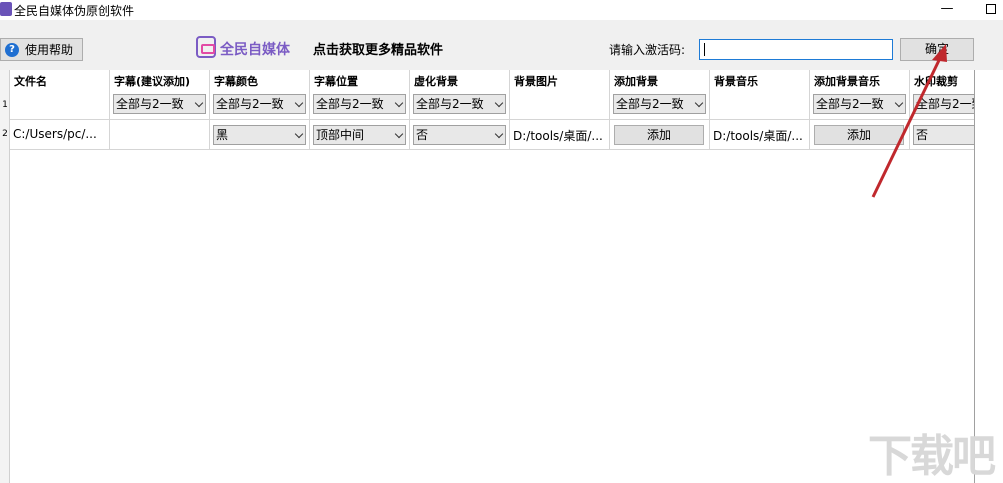 This screenshot has width=1003, height=483. I want to click on activation-code-label: 请输入激活码:, so click(647, 50).